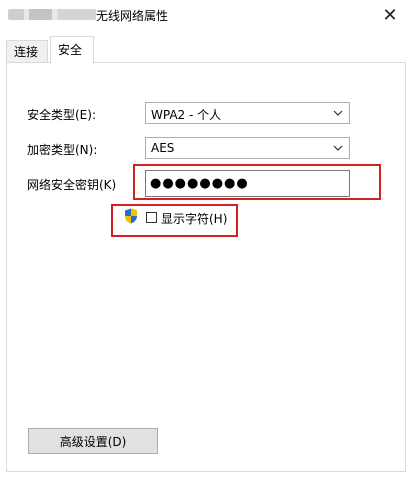  What do you see at coordinates (52, 14) in the screenshot?
I see `blurred-network-name` at bounding box center [52, 14].